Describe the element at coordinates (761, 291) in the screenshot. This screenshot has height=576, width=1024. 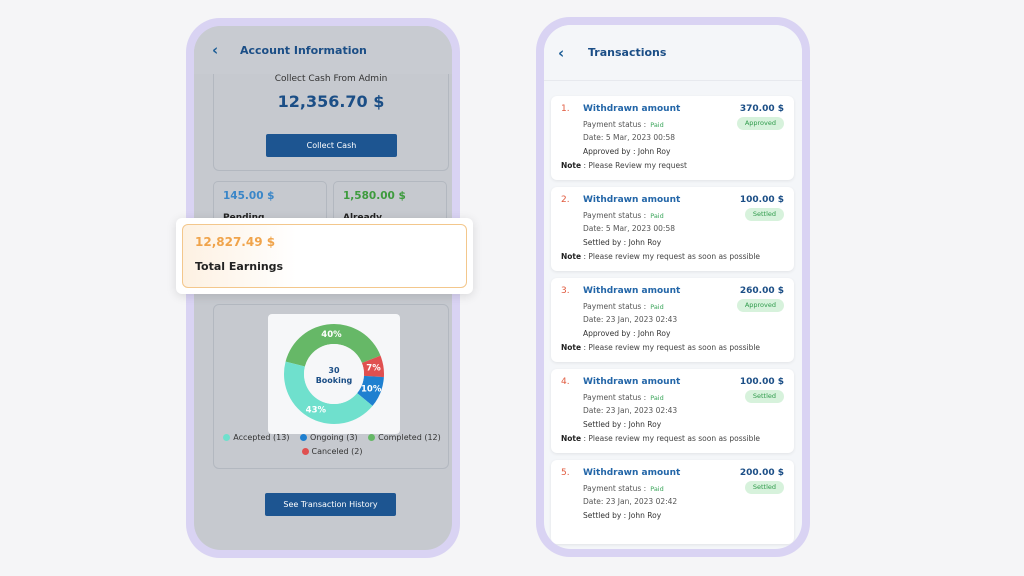
I see `transaction-amount: 260.00 $` at that location.